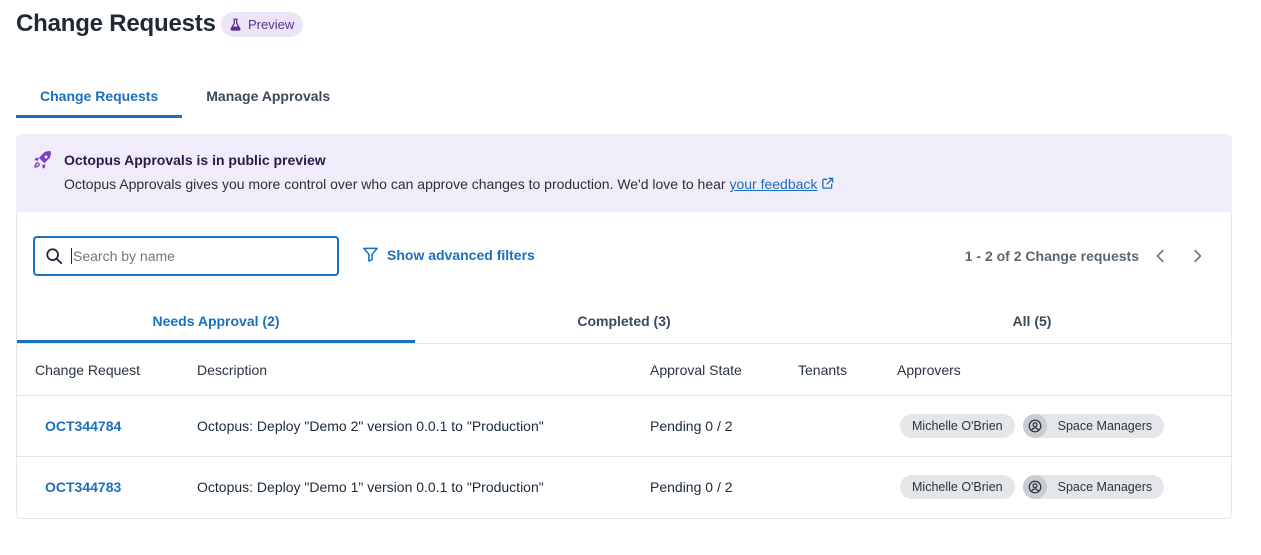 The image size is (1261, 555). Describe the element at coordinates (370, 254) in the screenshot. I see `filter-icon` at that location.